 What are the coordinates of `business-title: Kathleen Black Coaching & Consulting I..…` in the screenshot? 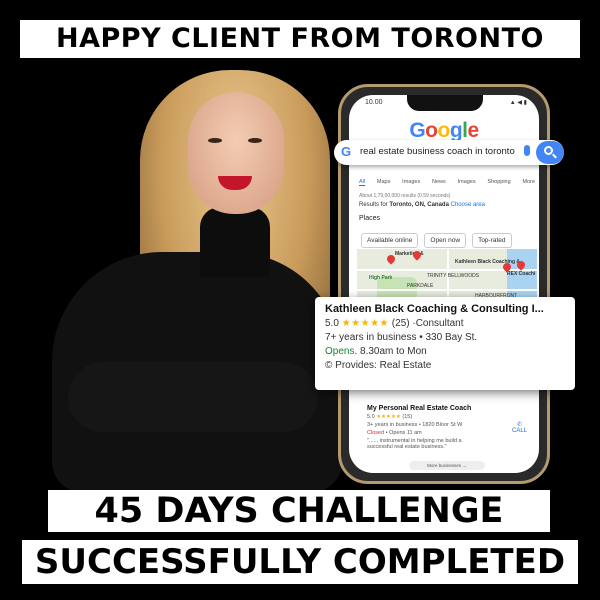 It's located at (445, 309).